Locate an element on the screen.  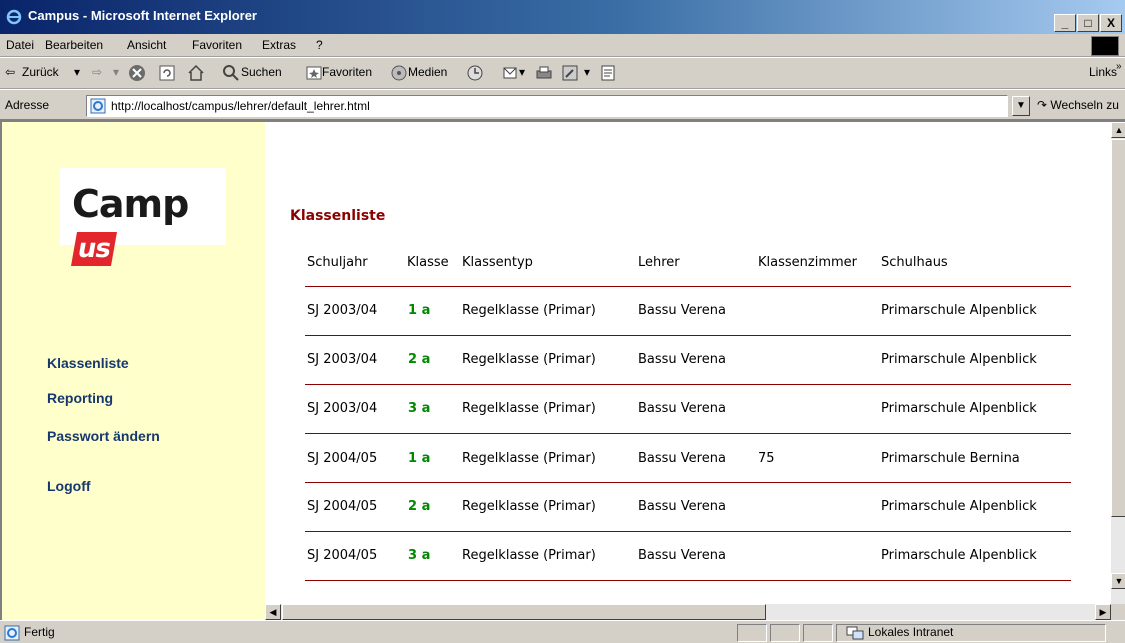
status-text: Fertig is located at coordinates (39, 632).